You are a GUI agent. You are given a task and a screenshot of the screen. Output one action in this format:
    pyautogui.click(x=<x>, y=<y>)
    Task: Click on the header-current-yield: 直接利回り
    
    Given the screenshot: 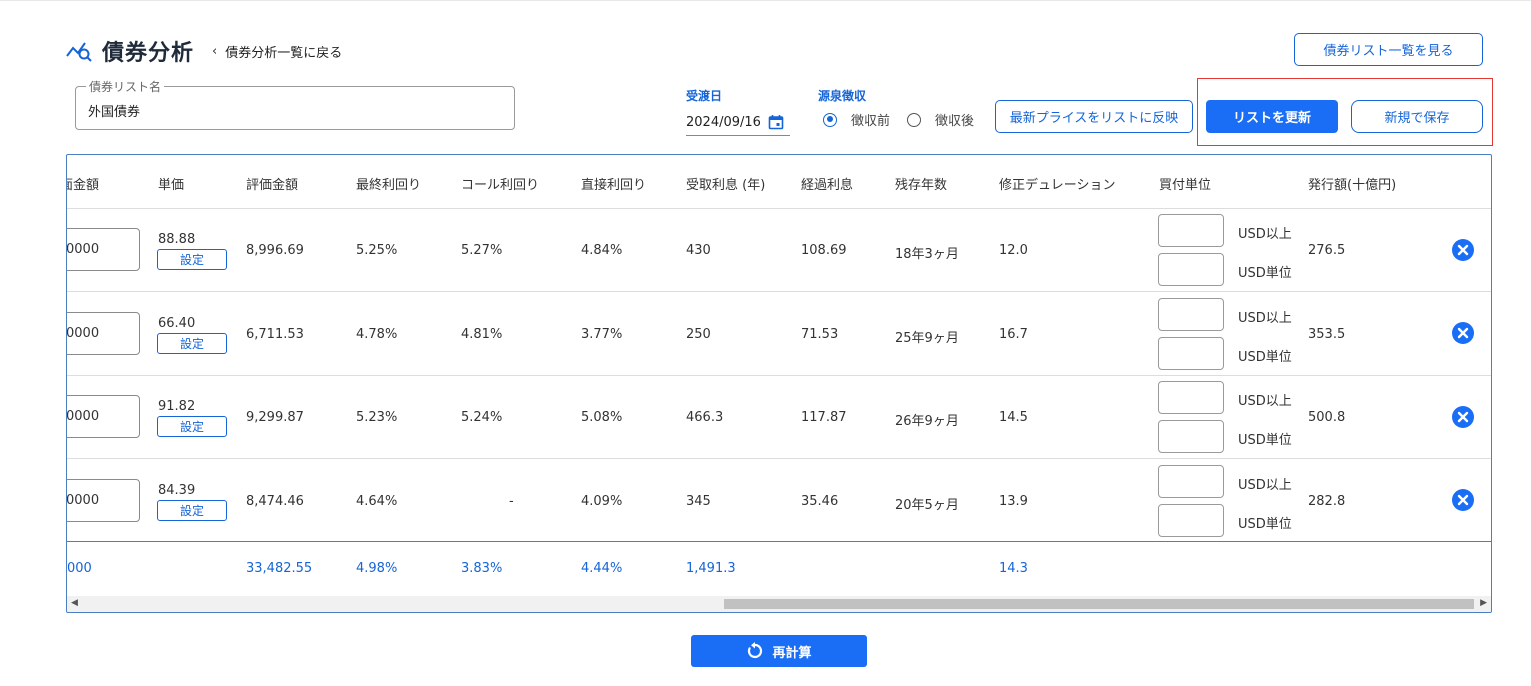 What is the action you would take?
    pyautogui.click(x=614, y=185)
    